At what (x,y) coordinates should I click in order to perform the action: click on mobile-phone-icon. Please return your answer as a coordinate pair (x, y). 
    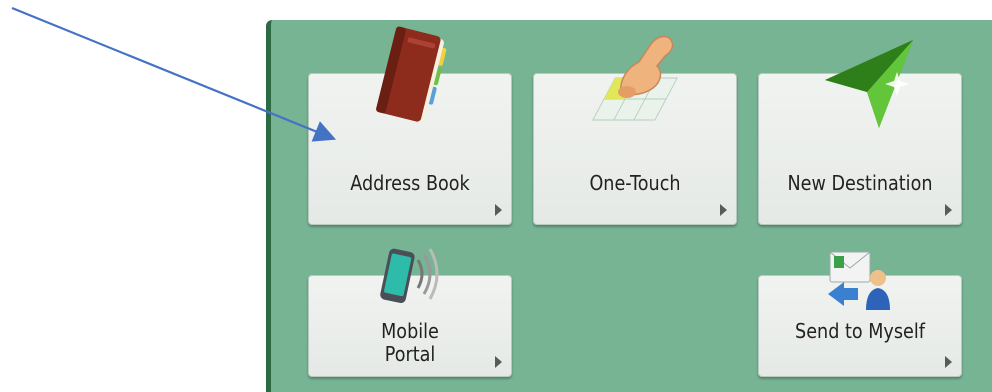
    Looking at the image, I should click on (409, 276).